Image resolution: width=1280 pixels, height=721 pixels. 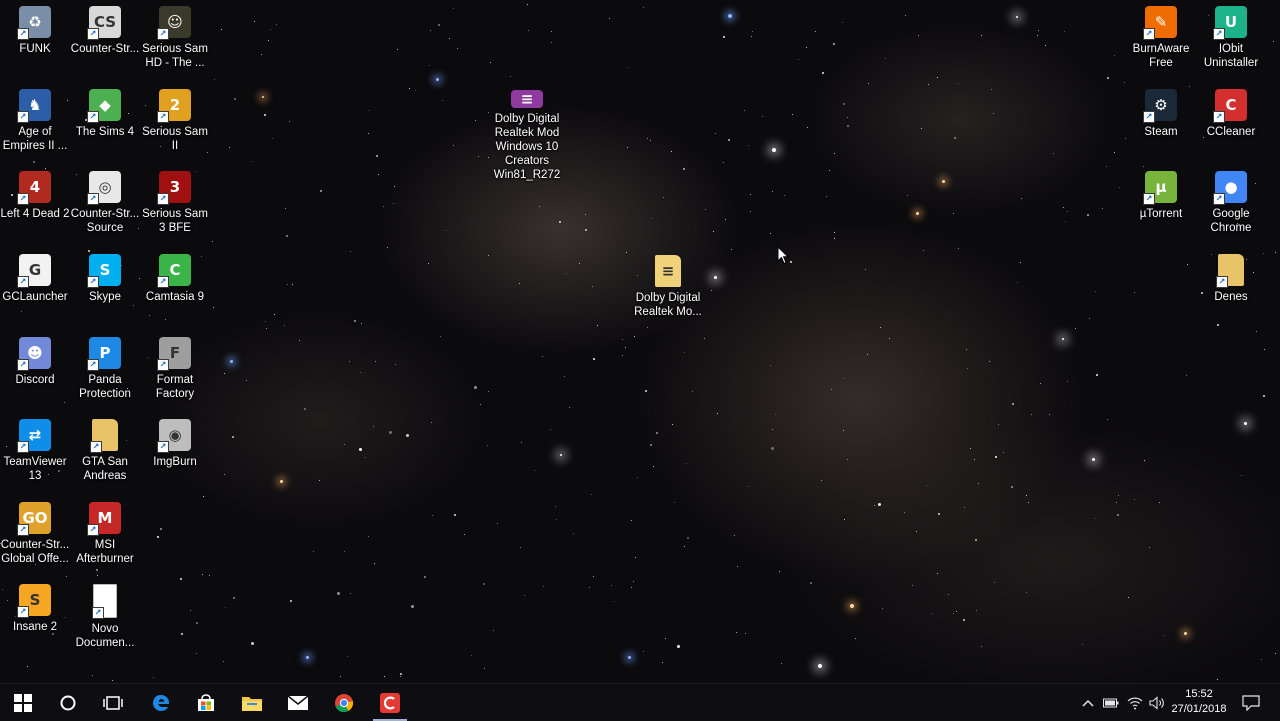 I want to click on desktop-icon-label: Denes, so click(x=1231, y=297).